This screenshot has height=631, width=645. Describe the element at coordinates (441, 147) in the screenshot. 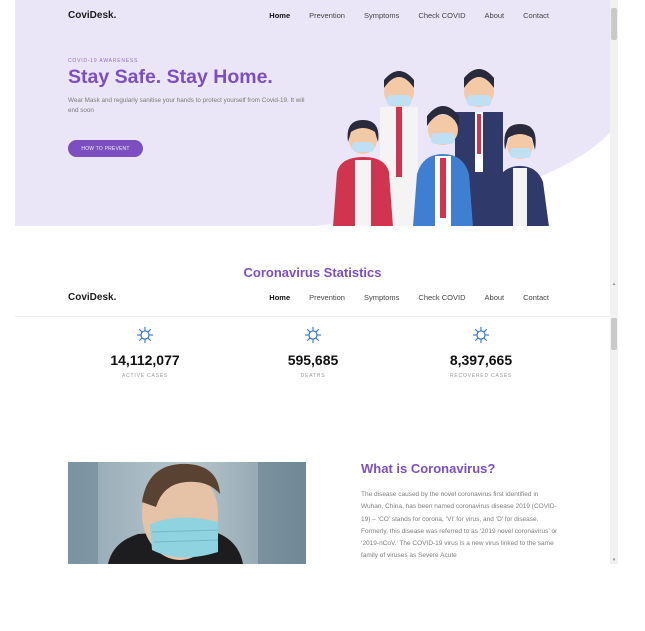

I see `masked-people-illustration` at that location.